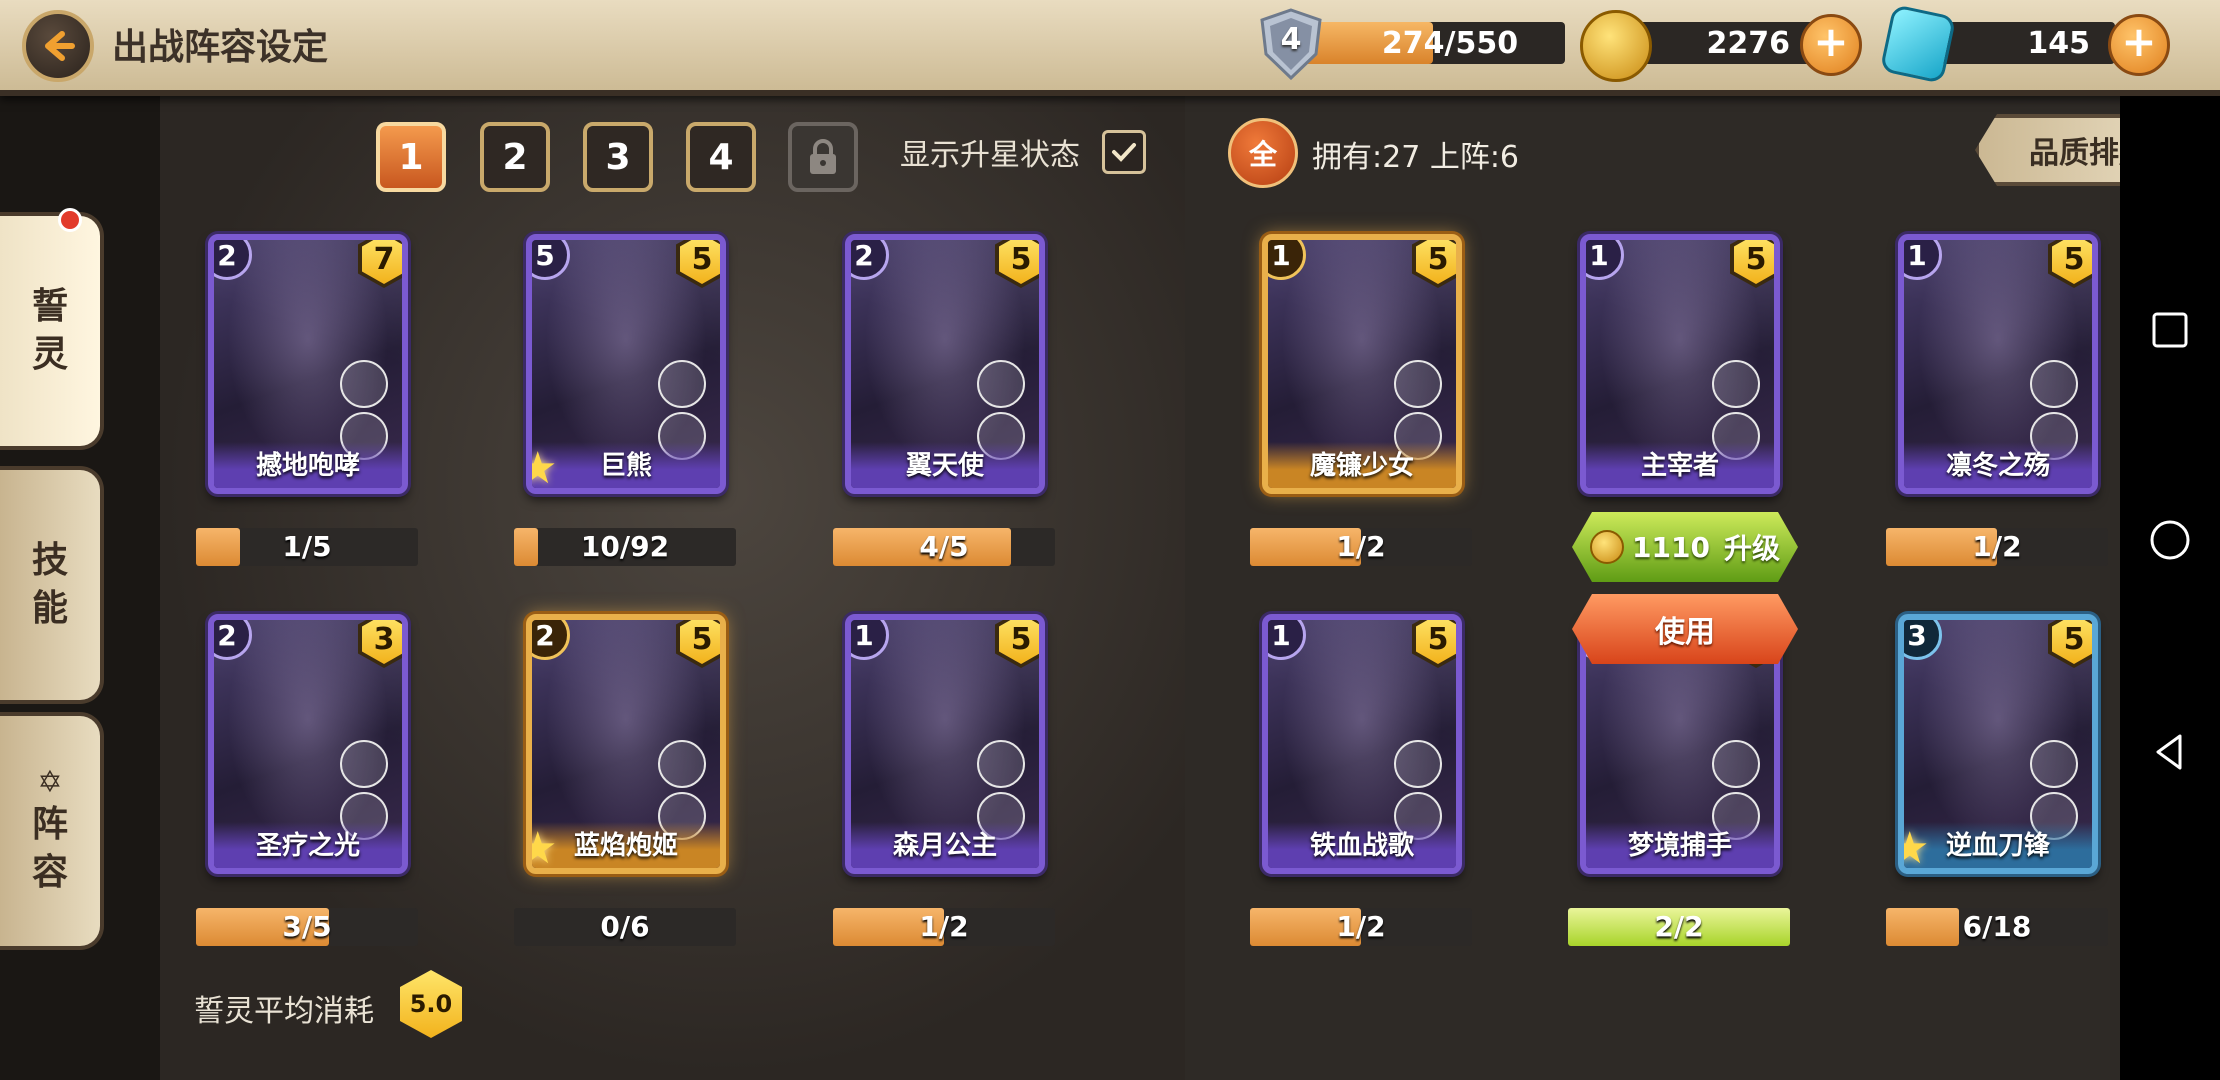 The height and width of the screenshot is (1080, 2220). I want to click on progress-bar: 2/2, so click(1679, 927).